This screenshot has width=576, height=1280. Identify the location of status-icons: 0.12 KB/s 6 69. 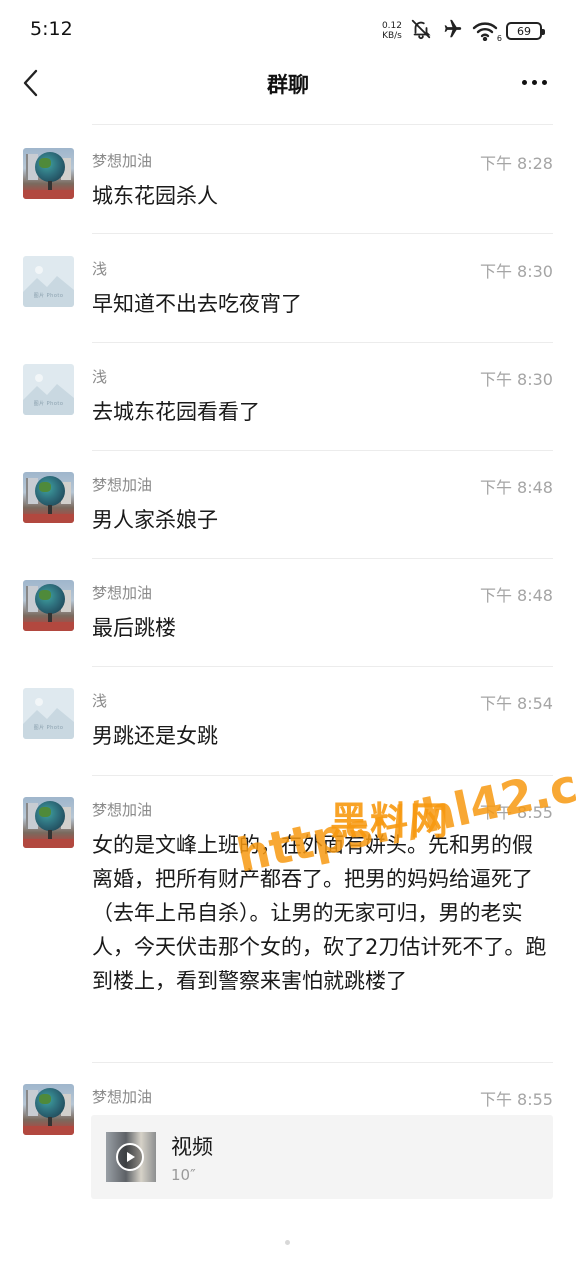
(463, 31).